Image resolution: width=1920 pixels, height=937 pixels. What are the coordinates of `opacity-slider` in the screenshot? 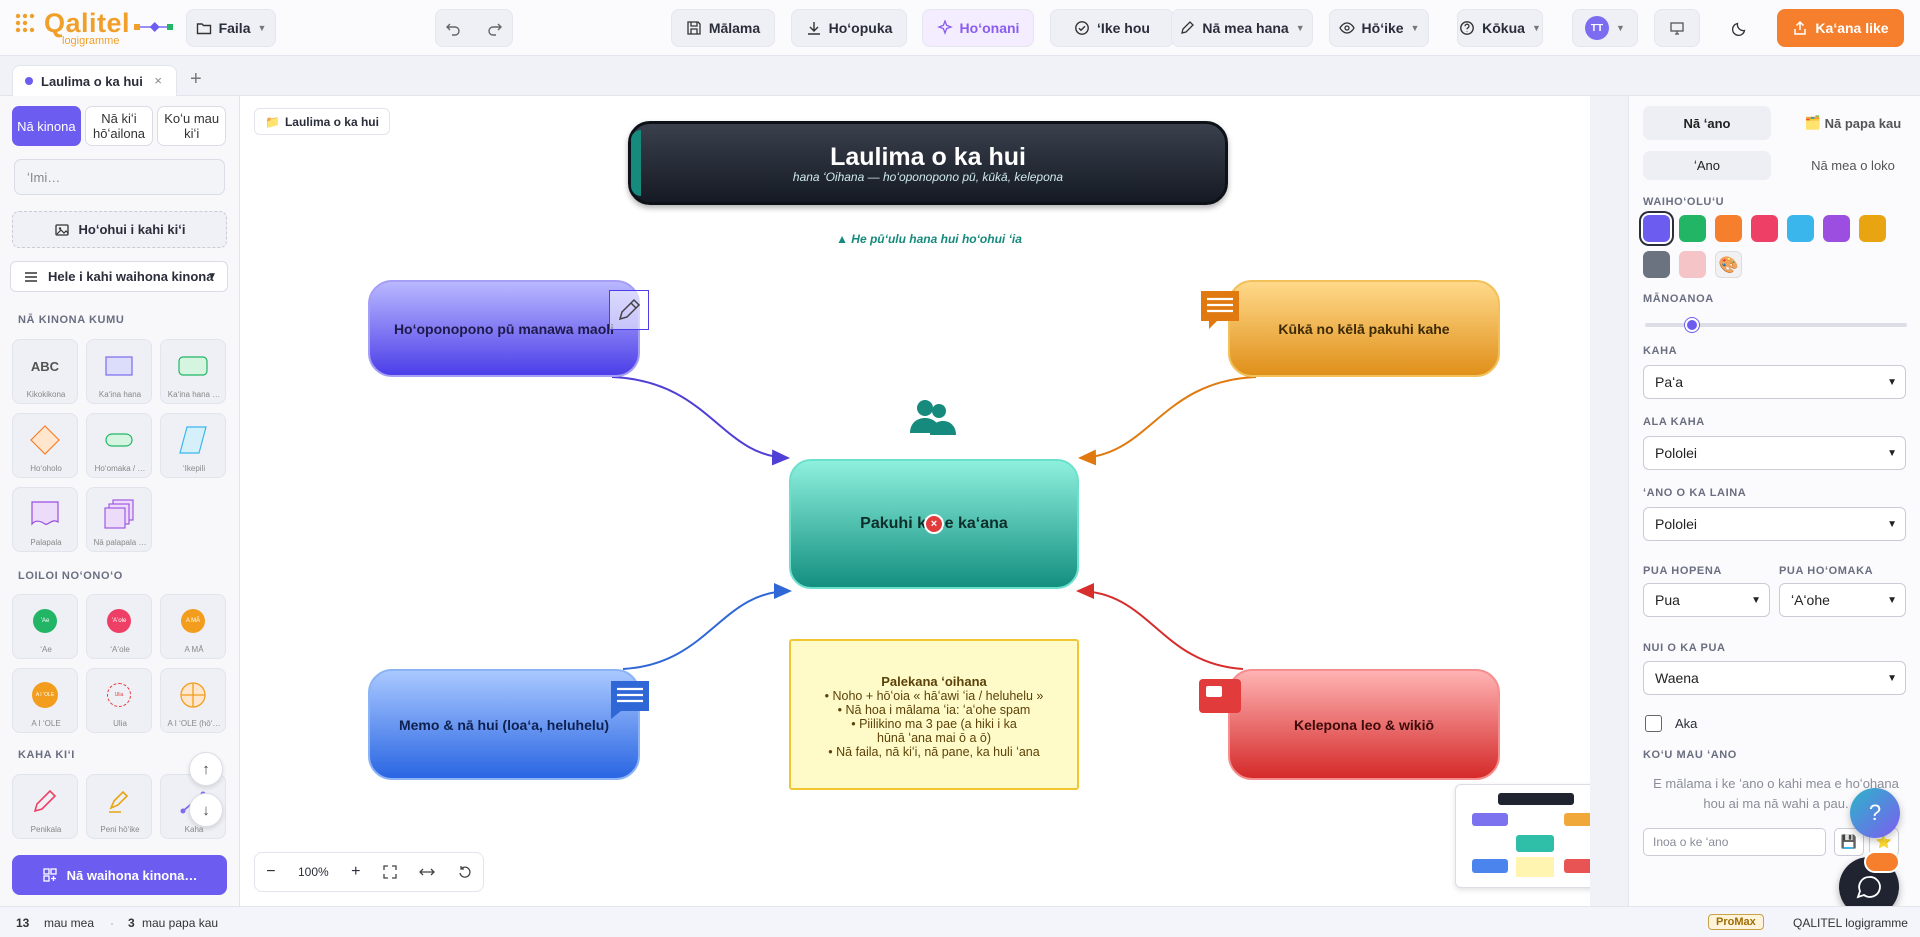 It's located at (1776, 325).